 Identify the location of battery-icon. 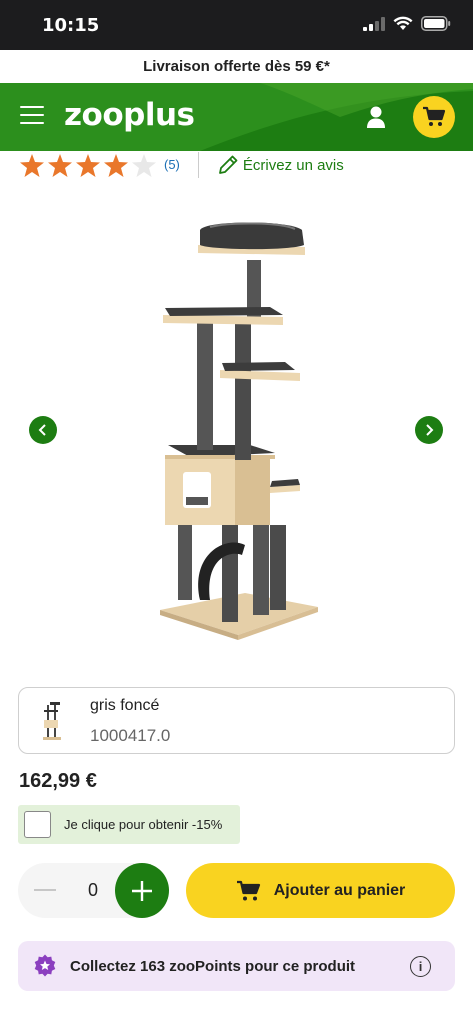
(436, 23).